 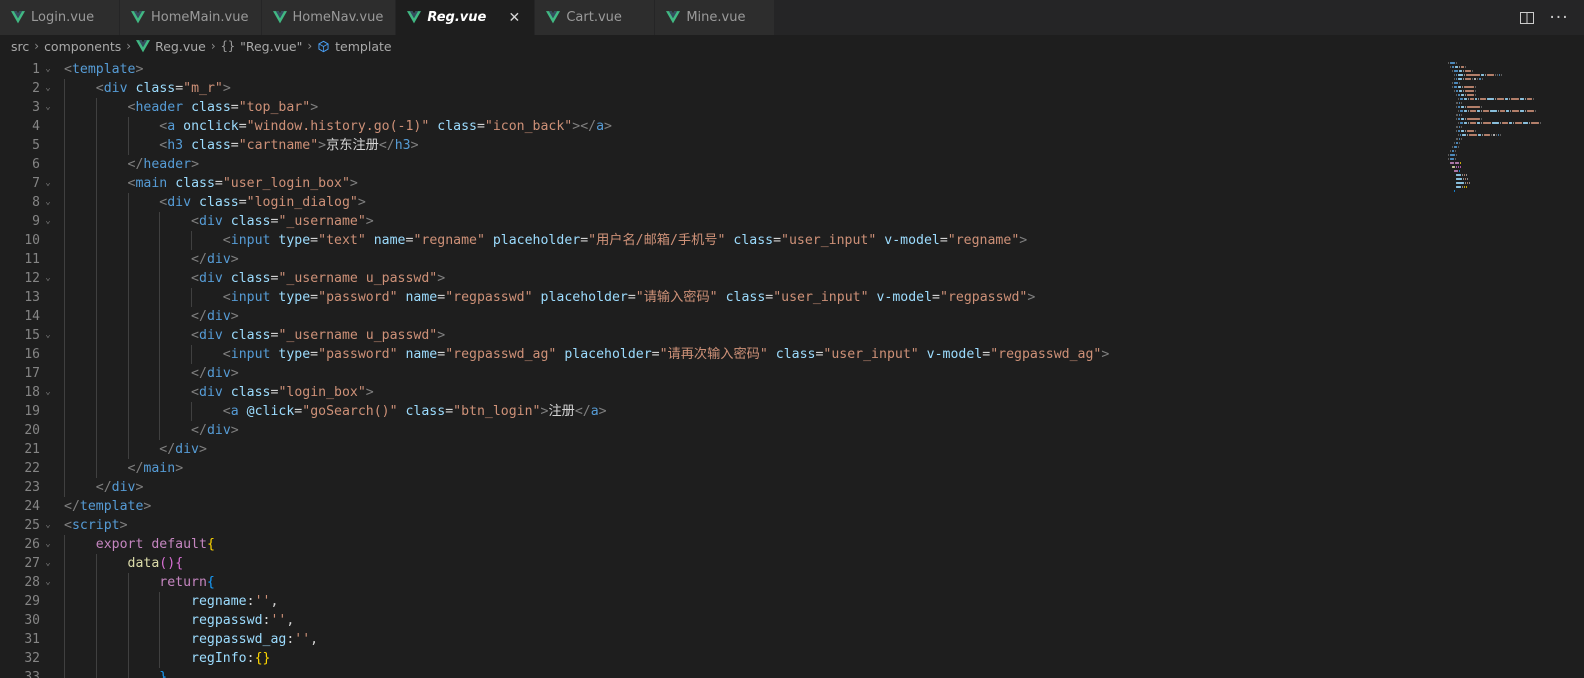 What do you see at coordinates (203, 88) in the screenshot?
I see `code-token: "m_r"` at bounding box center [203, 88].